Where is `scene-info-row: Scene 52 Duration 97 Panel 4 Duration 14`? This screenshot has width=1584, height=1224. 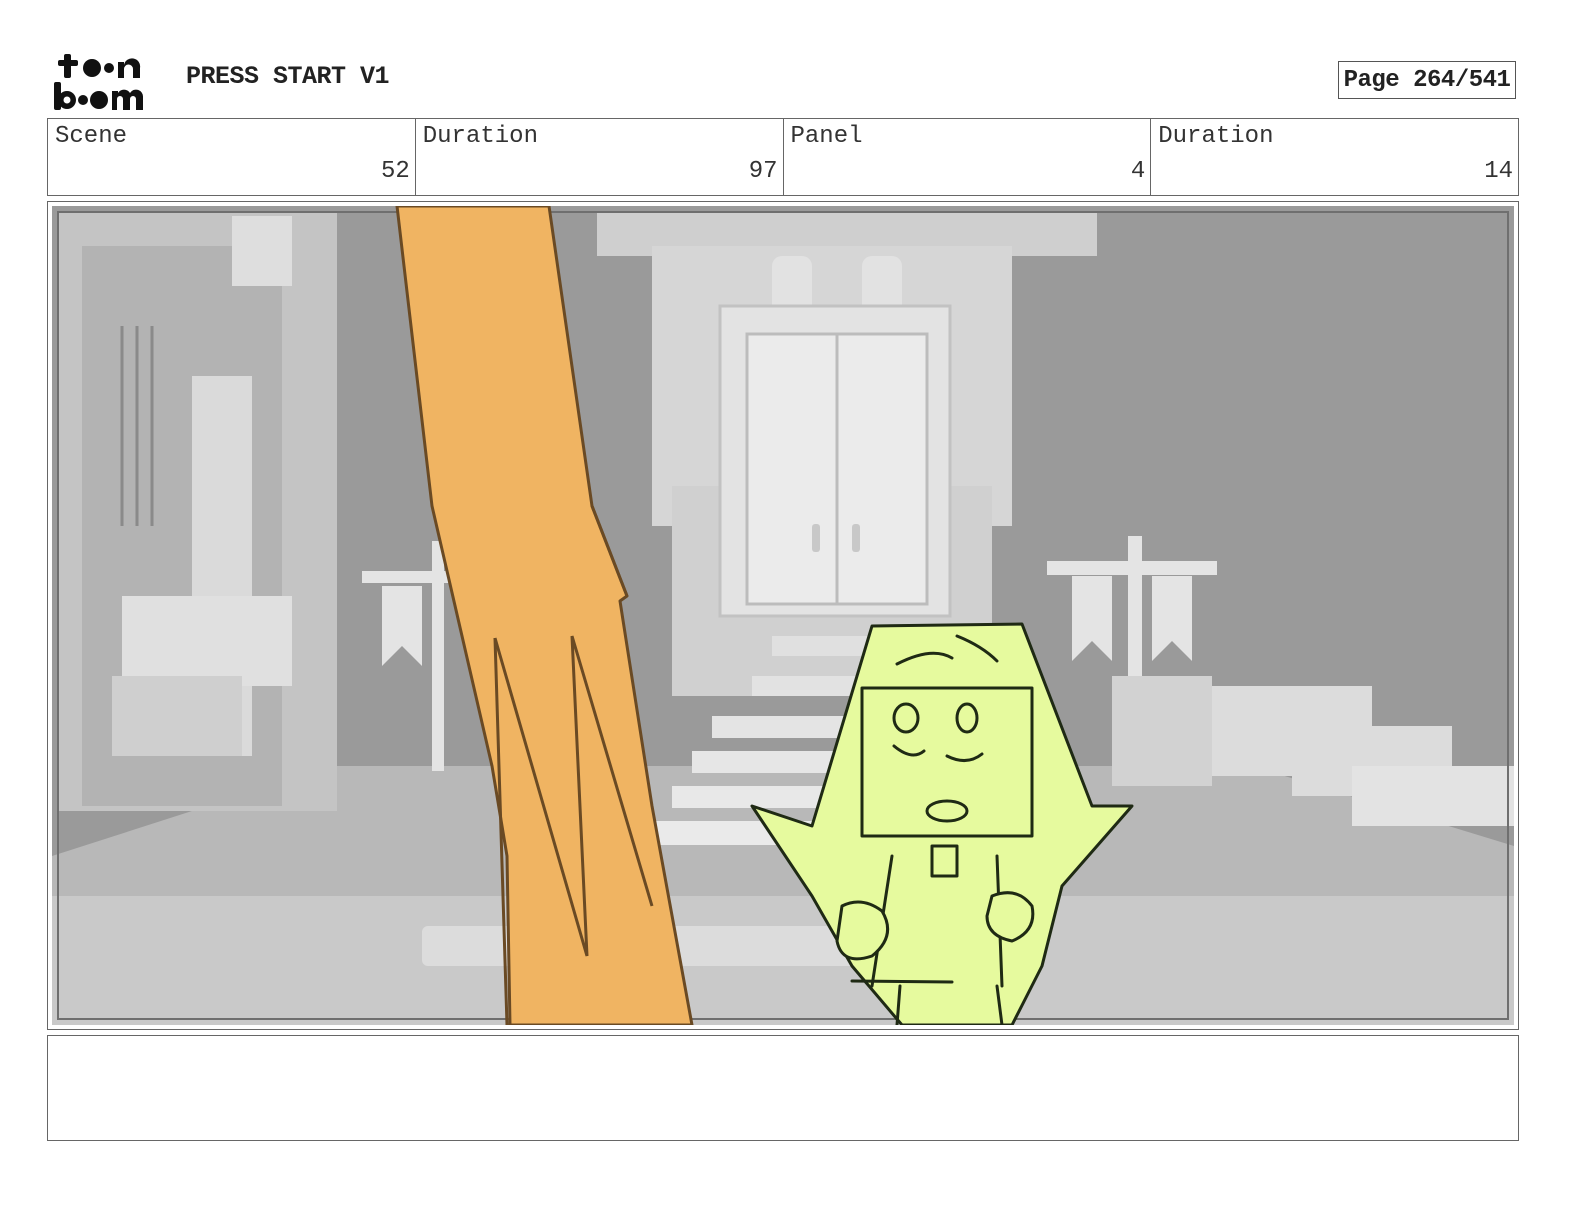 scene-info-row: Scene 52 Duration 97 Panel 4 Duration 14 is located at coordinates (783, 157).